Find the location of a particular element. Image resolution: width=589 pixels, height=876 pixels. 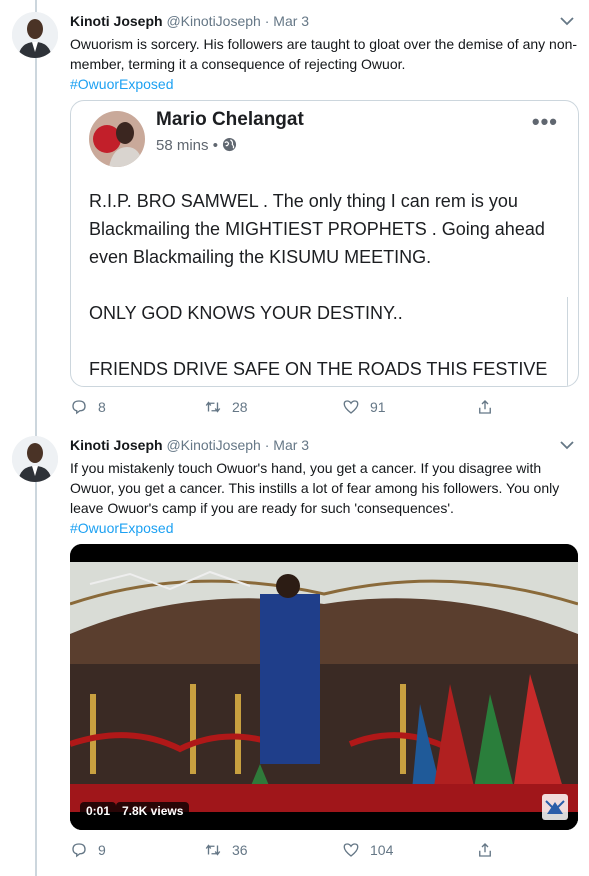

like-count: 91 is located at coordinates (378, 407).